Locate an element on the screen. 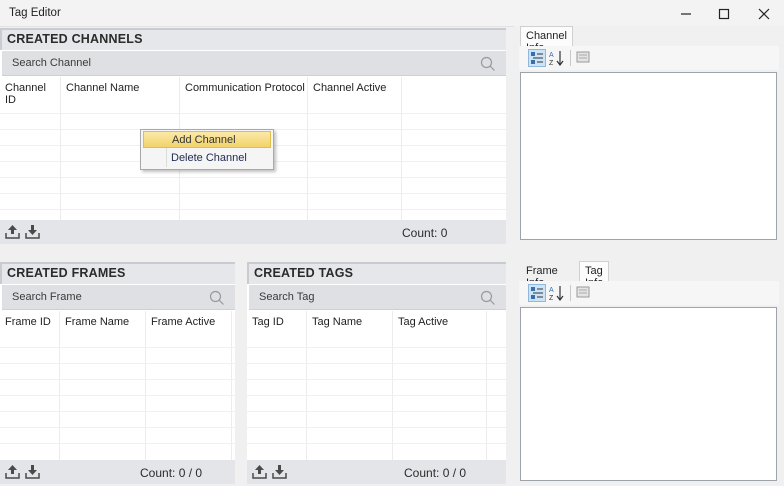 The image size is (784, 486). tab-tag-info: Tag Info is located at coordinates (594, 275).